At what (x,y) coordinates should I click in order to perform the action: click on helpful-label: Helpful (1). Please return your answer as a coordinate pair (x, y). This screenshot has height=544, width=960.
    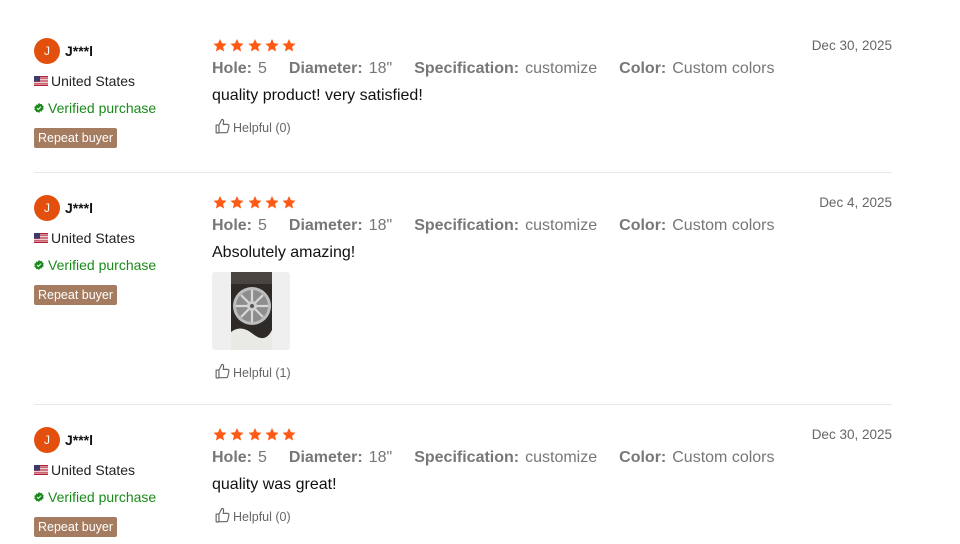
    Looking at the image, I should click on (262, 373).